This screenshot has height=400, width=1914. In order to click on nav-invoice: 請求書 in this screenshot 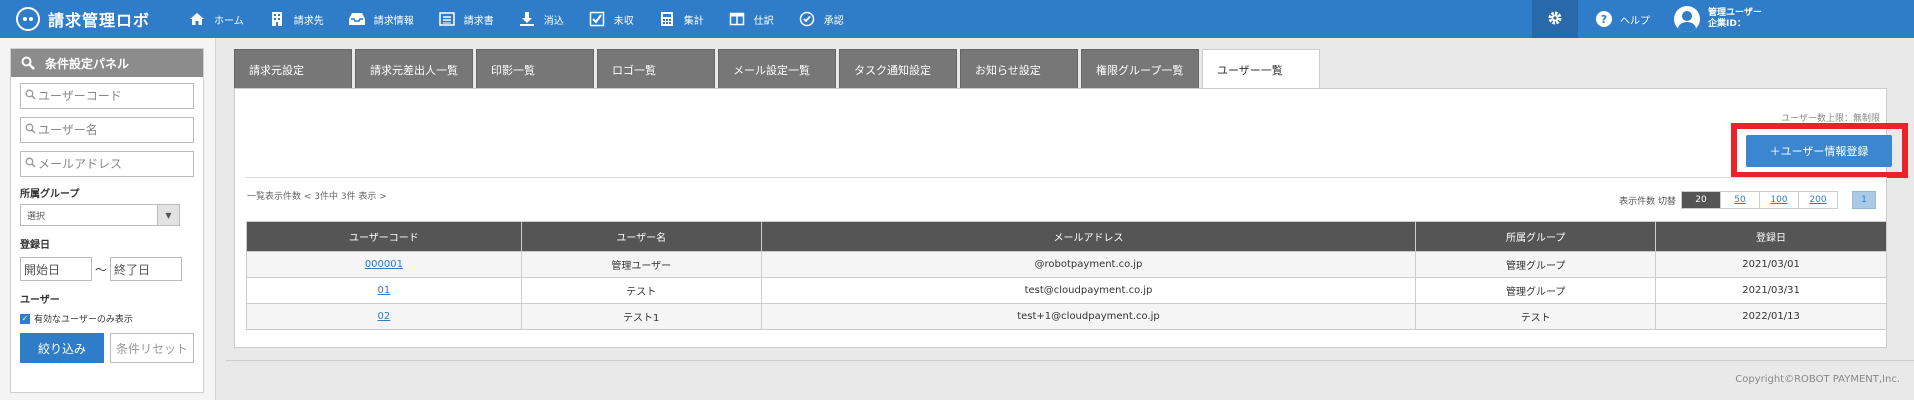, I will do `click(466, 19)`.